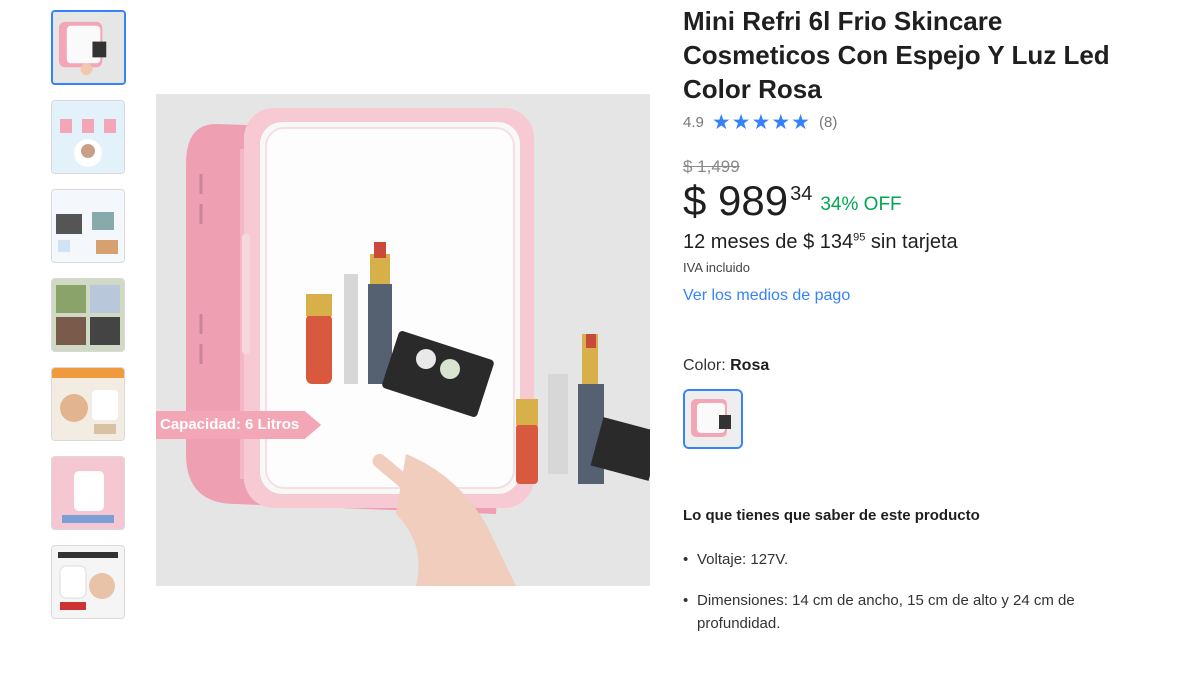 This screenshot has width=1200, height=675. I want to click on price-row: $ 989 34 34% OFF, so click(928, 201).